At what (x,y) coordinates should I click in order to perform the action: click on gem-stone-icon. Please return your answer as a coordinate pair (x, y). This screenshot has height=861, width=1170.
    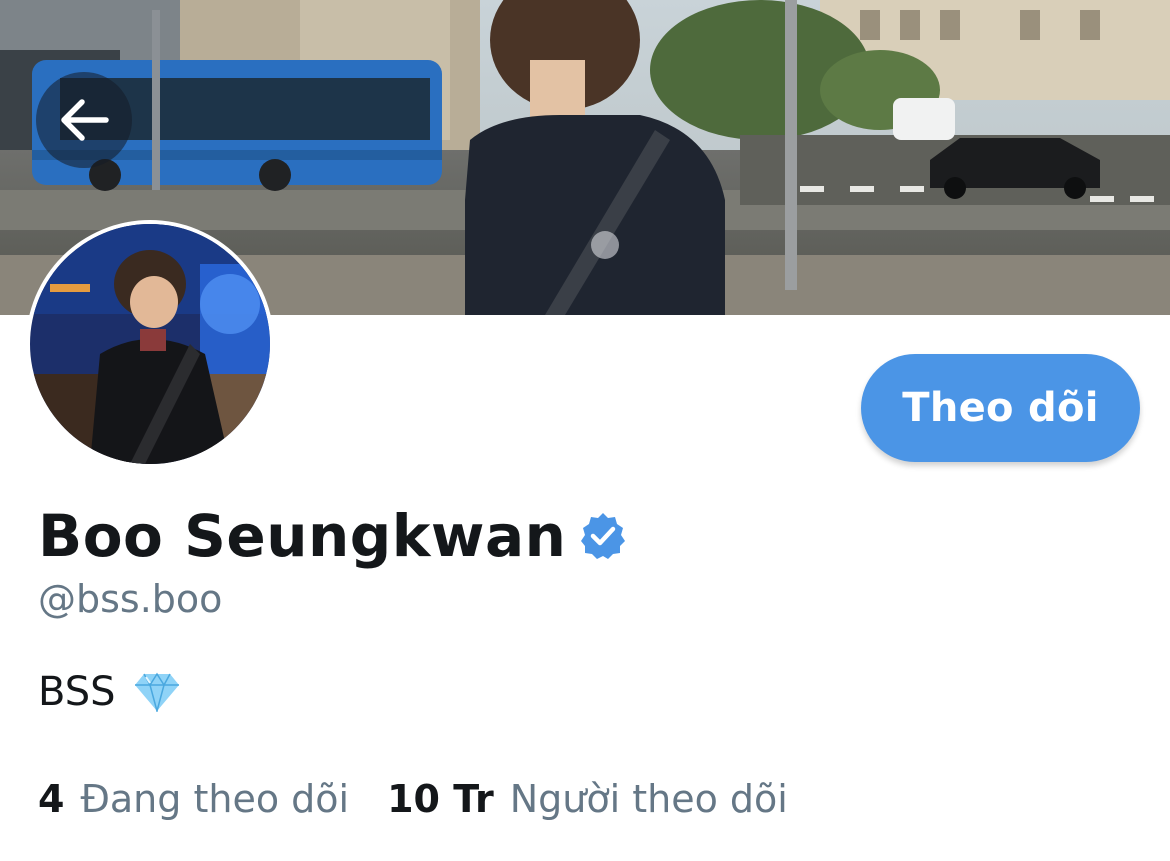
    Looking at the image, I should click on (157, 692).